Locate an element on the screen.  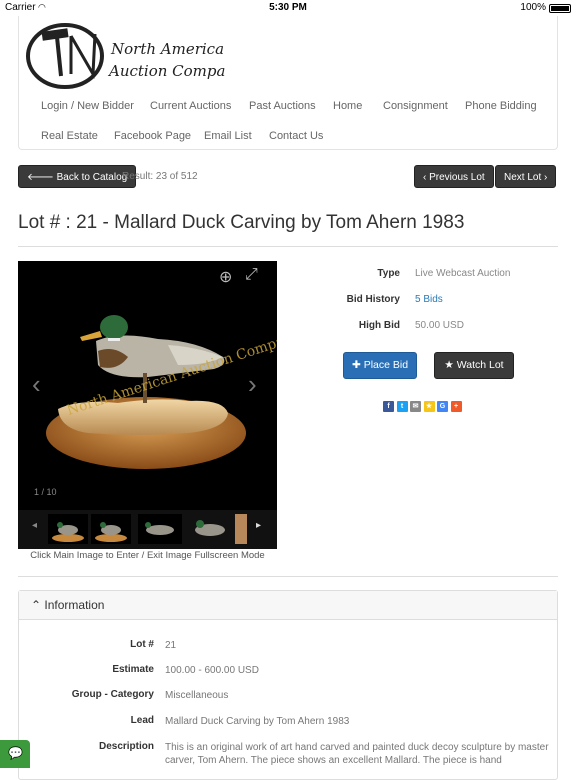
logo-line1: North American is located at coordinates (167, 49).